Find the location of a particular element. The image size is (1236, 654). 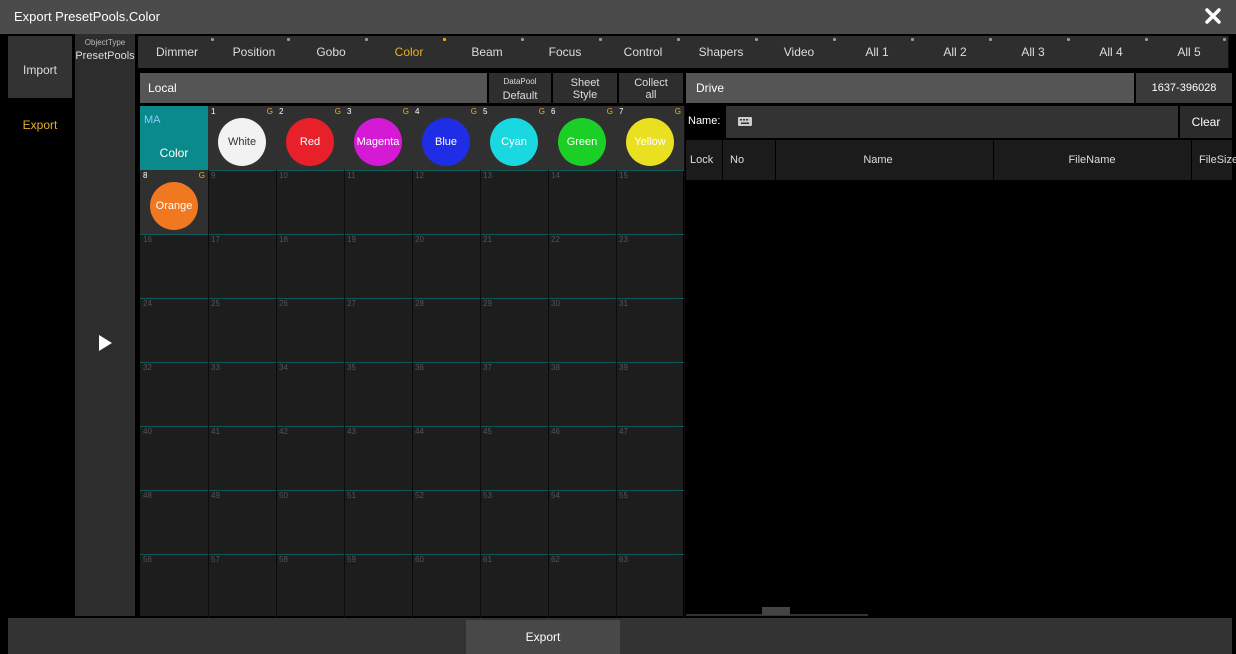

empty-cell: 22 is located at coordinates (582, 266).